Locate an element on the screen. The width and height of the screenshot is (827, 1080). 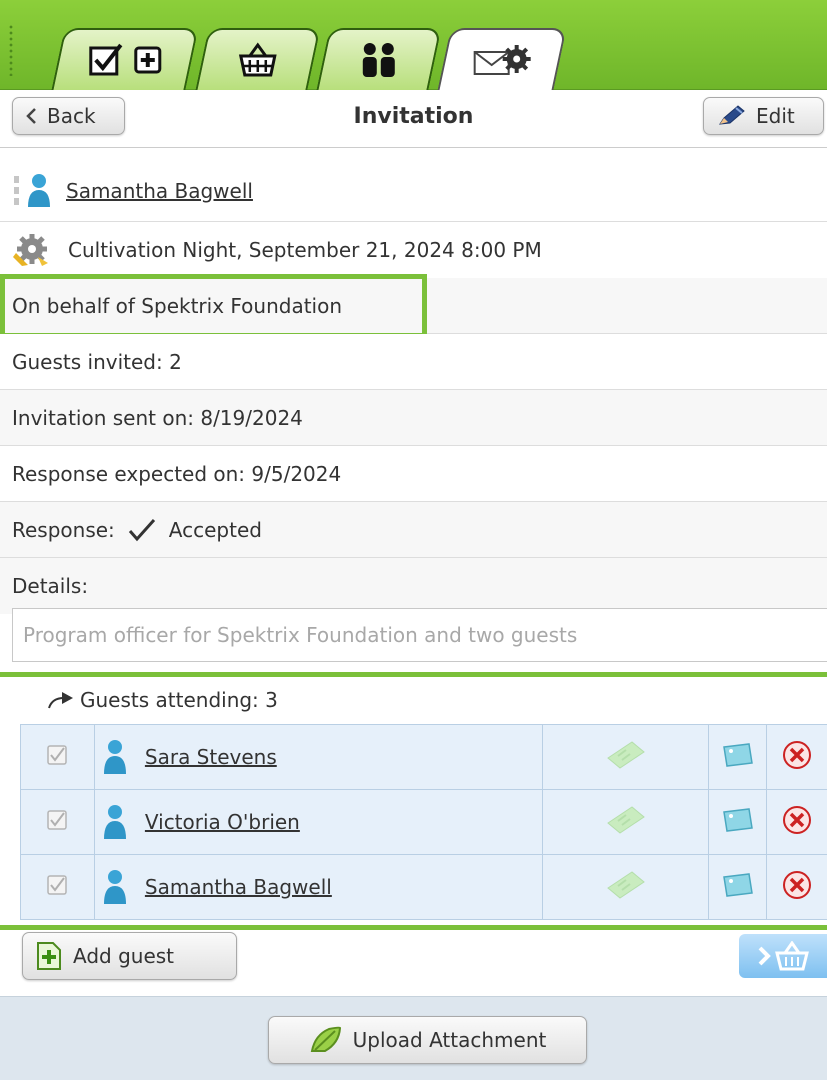
people-icon is located at coordinates (378, 60).